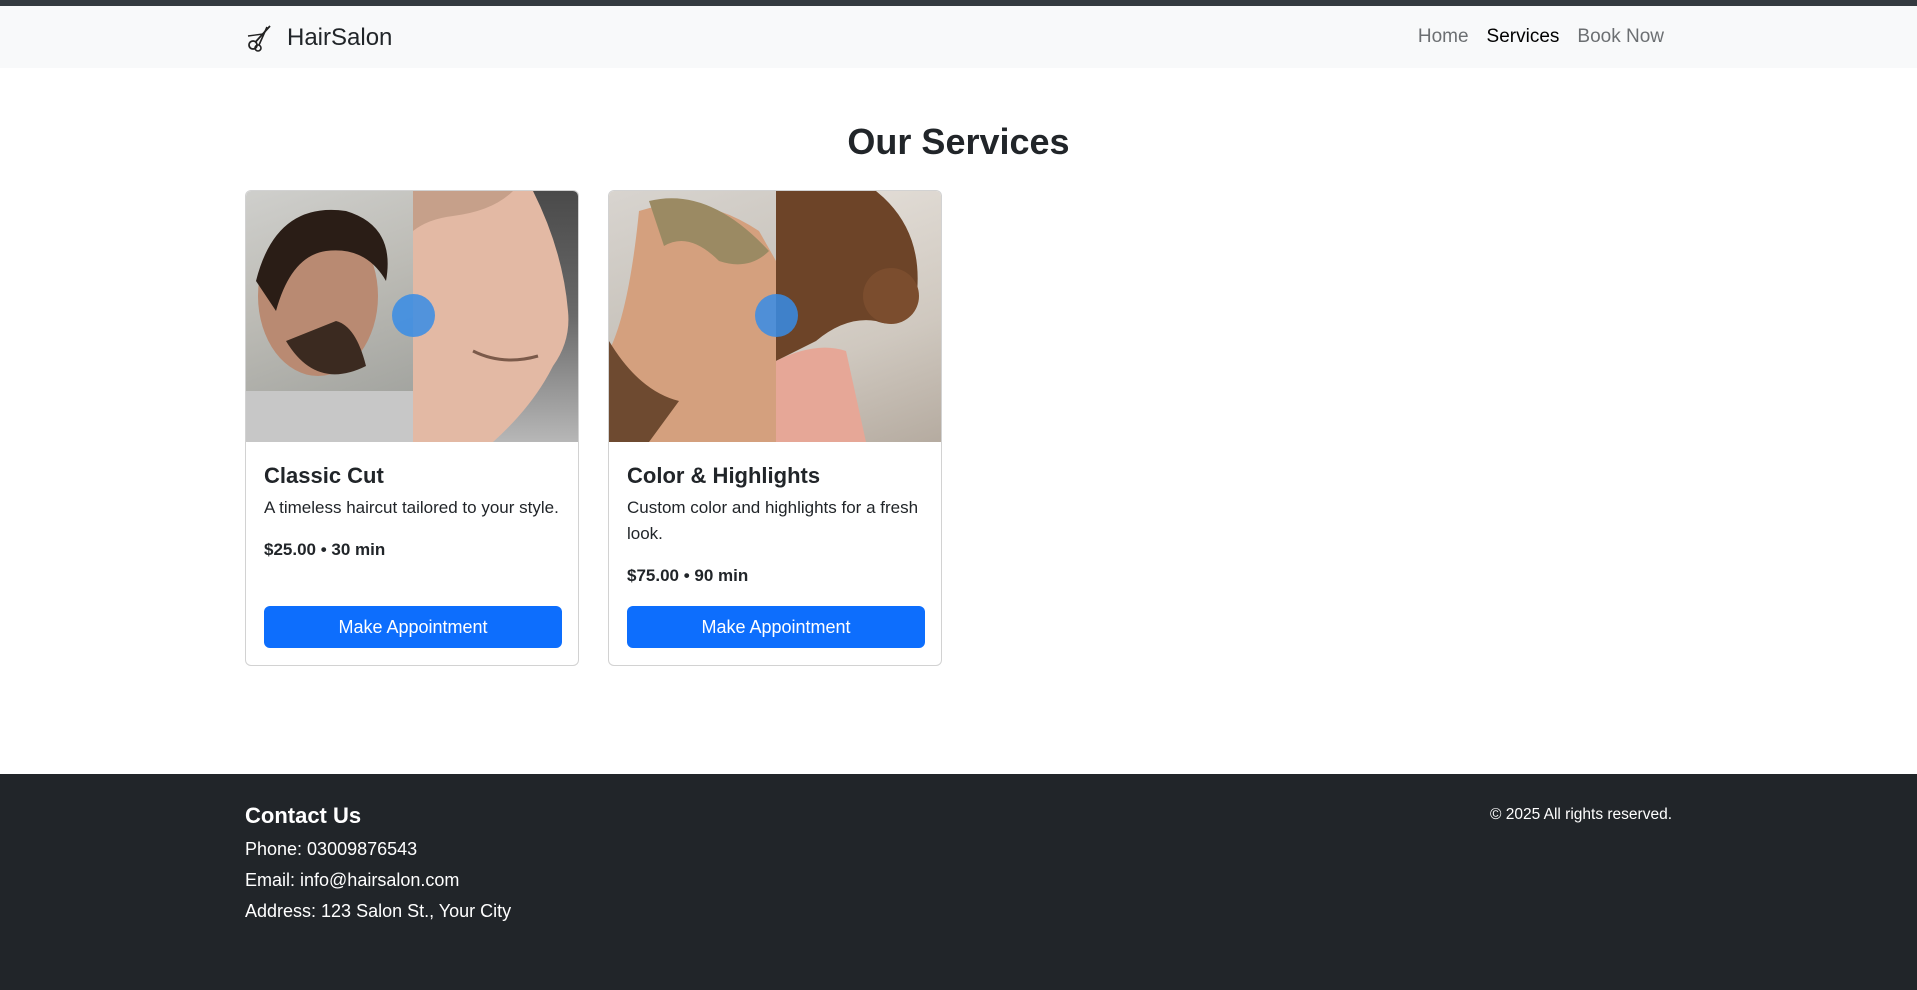  Describe the element at coordinates (352, 880) in the screenshot. I see `footer-email: Email: info@hairsalon.com` at that location.